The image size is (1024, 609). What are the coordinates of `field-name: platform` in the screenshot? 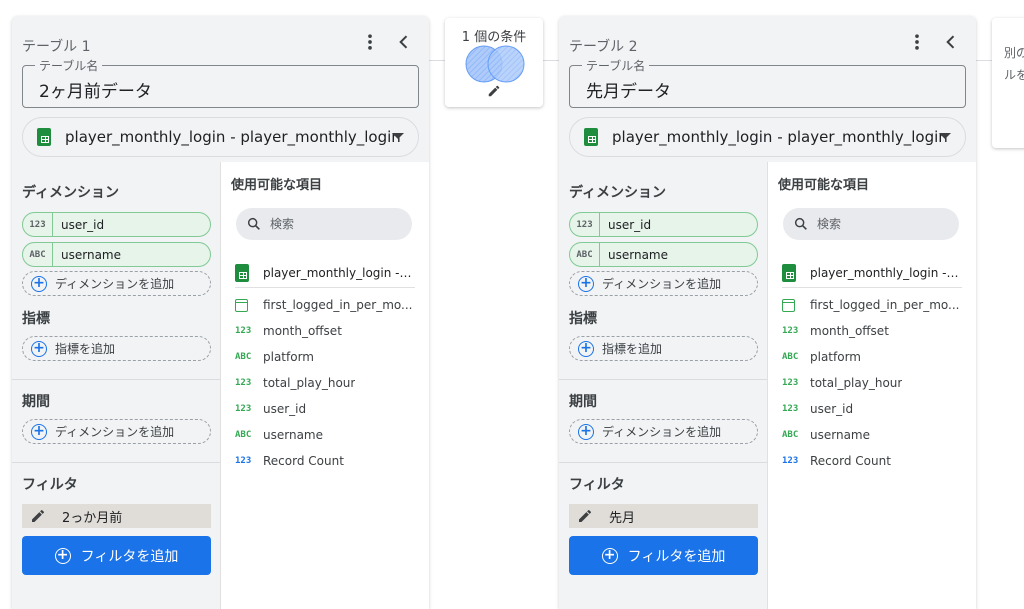 It's located at (288, 357).